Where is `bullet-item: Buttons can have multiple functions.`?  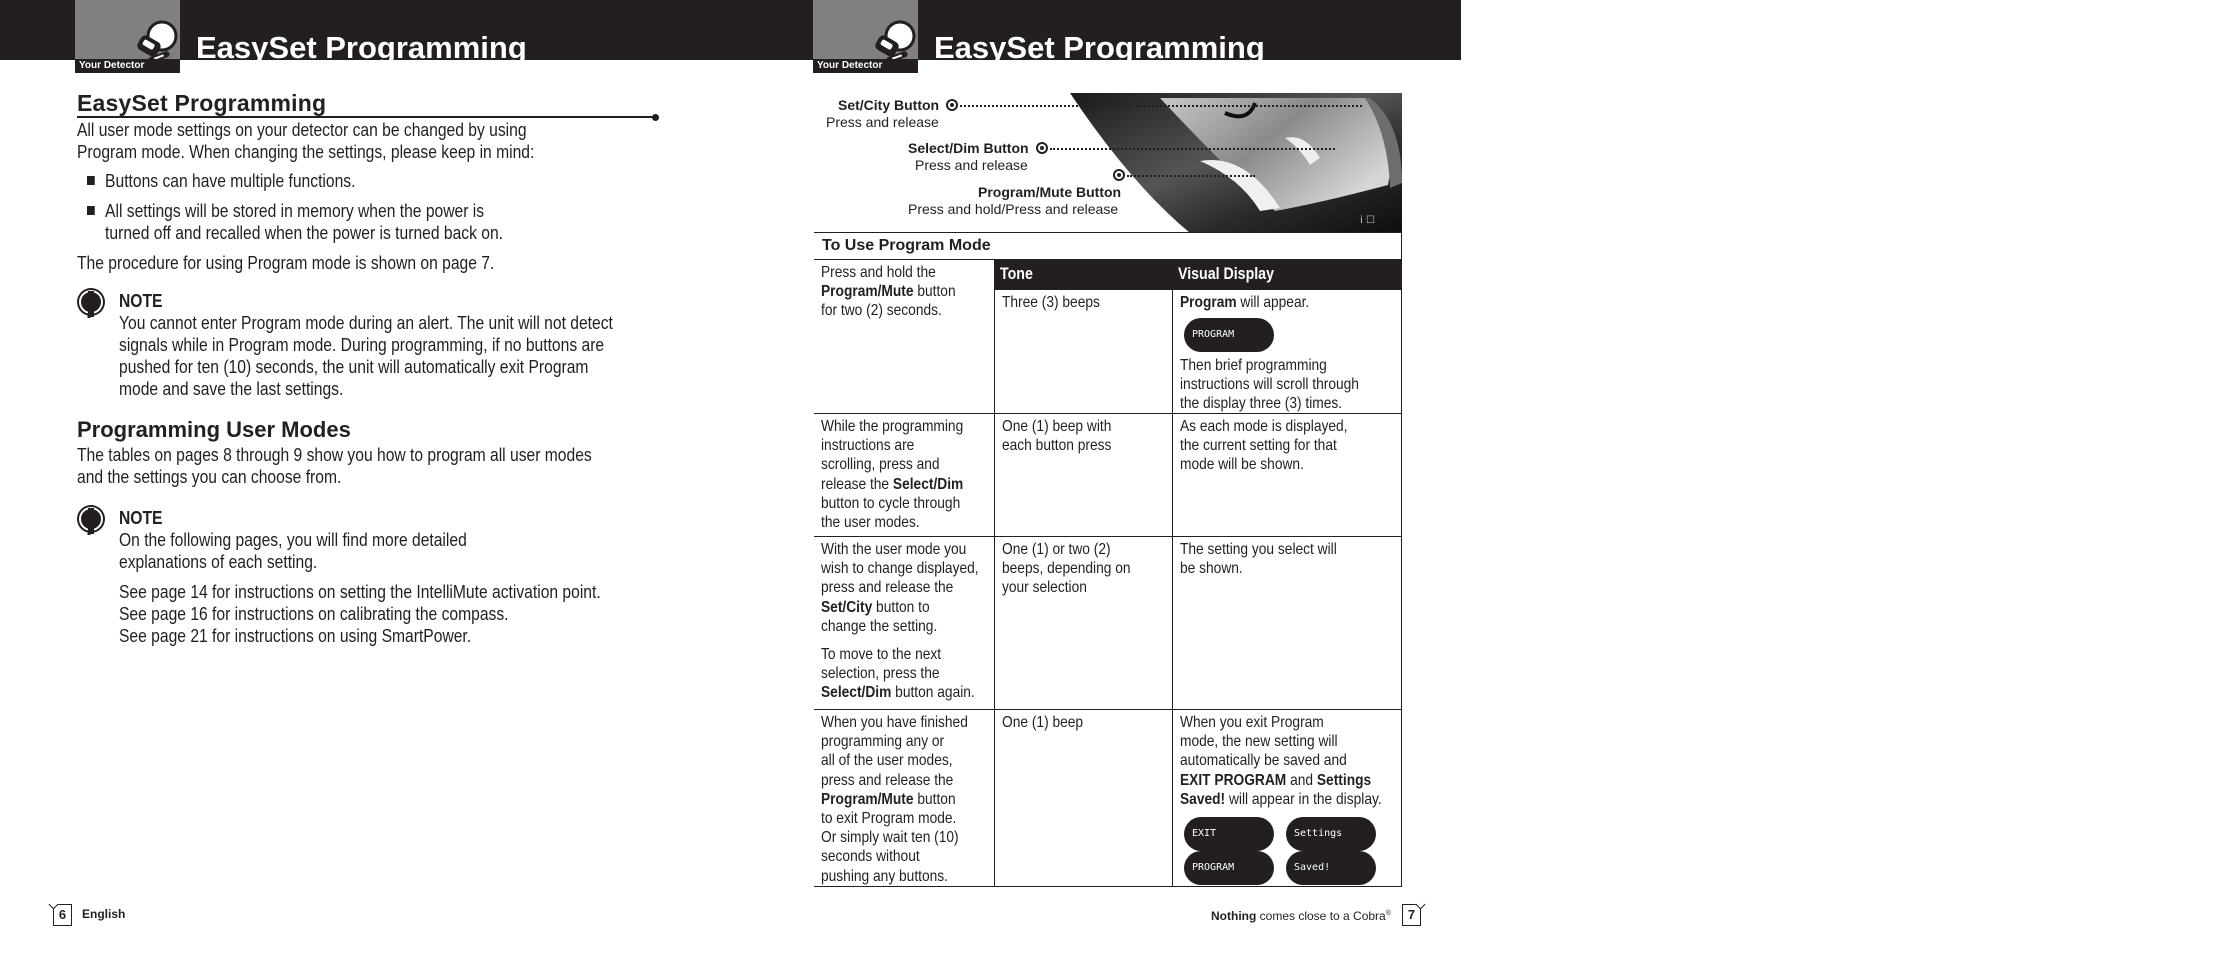 bullet-item: Buttons can have multiple functions. is located at coordinates (221, 181).